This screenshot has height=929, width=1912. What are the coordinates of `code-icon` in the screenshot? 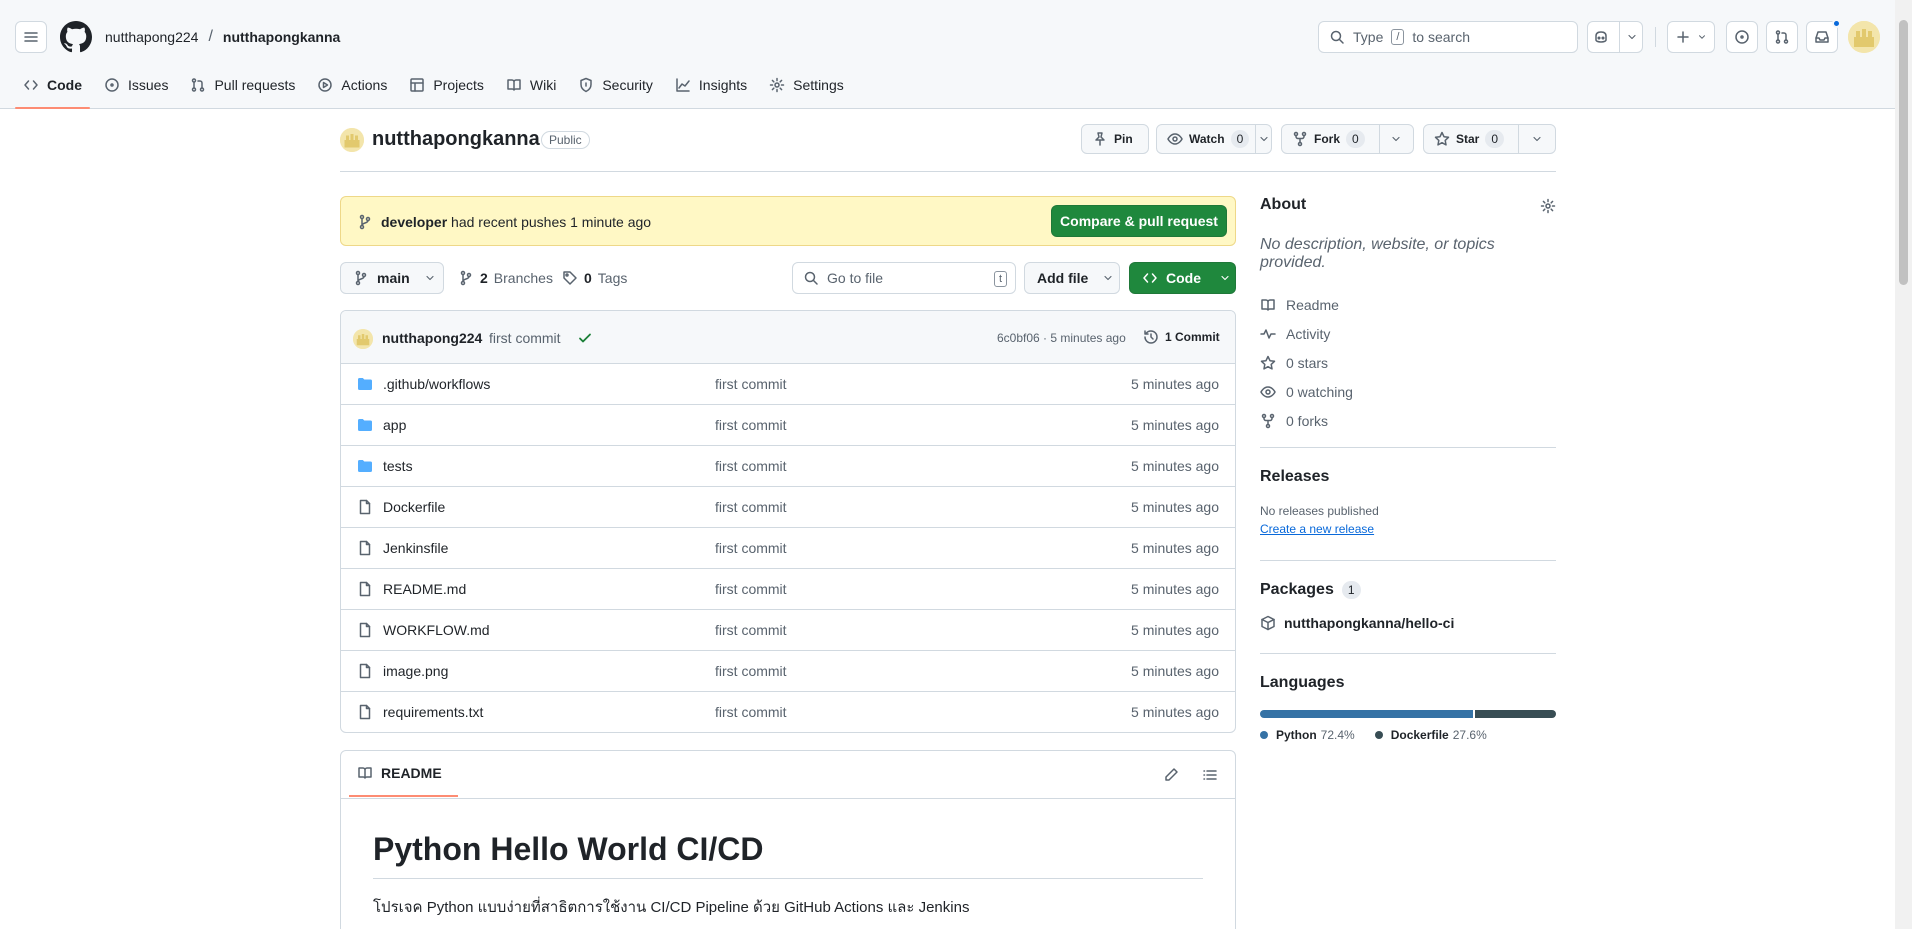 It's located at (1150, 278).